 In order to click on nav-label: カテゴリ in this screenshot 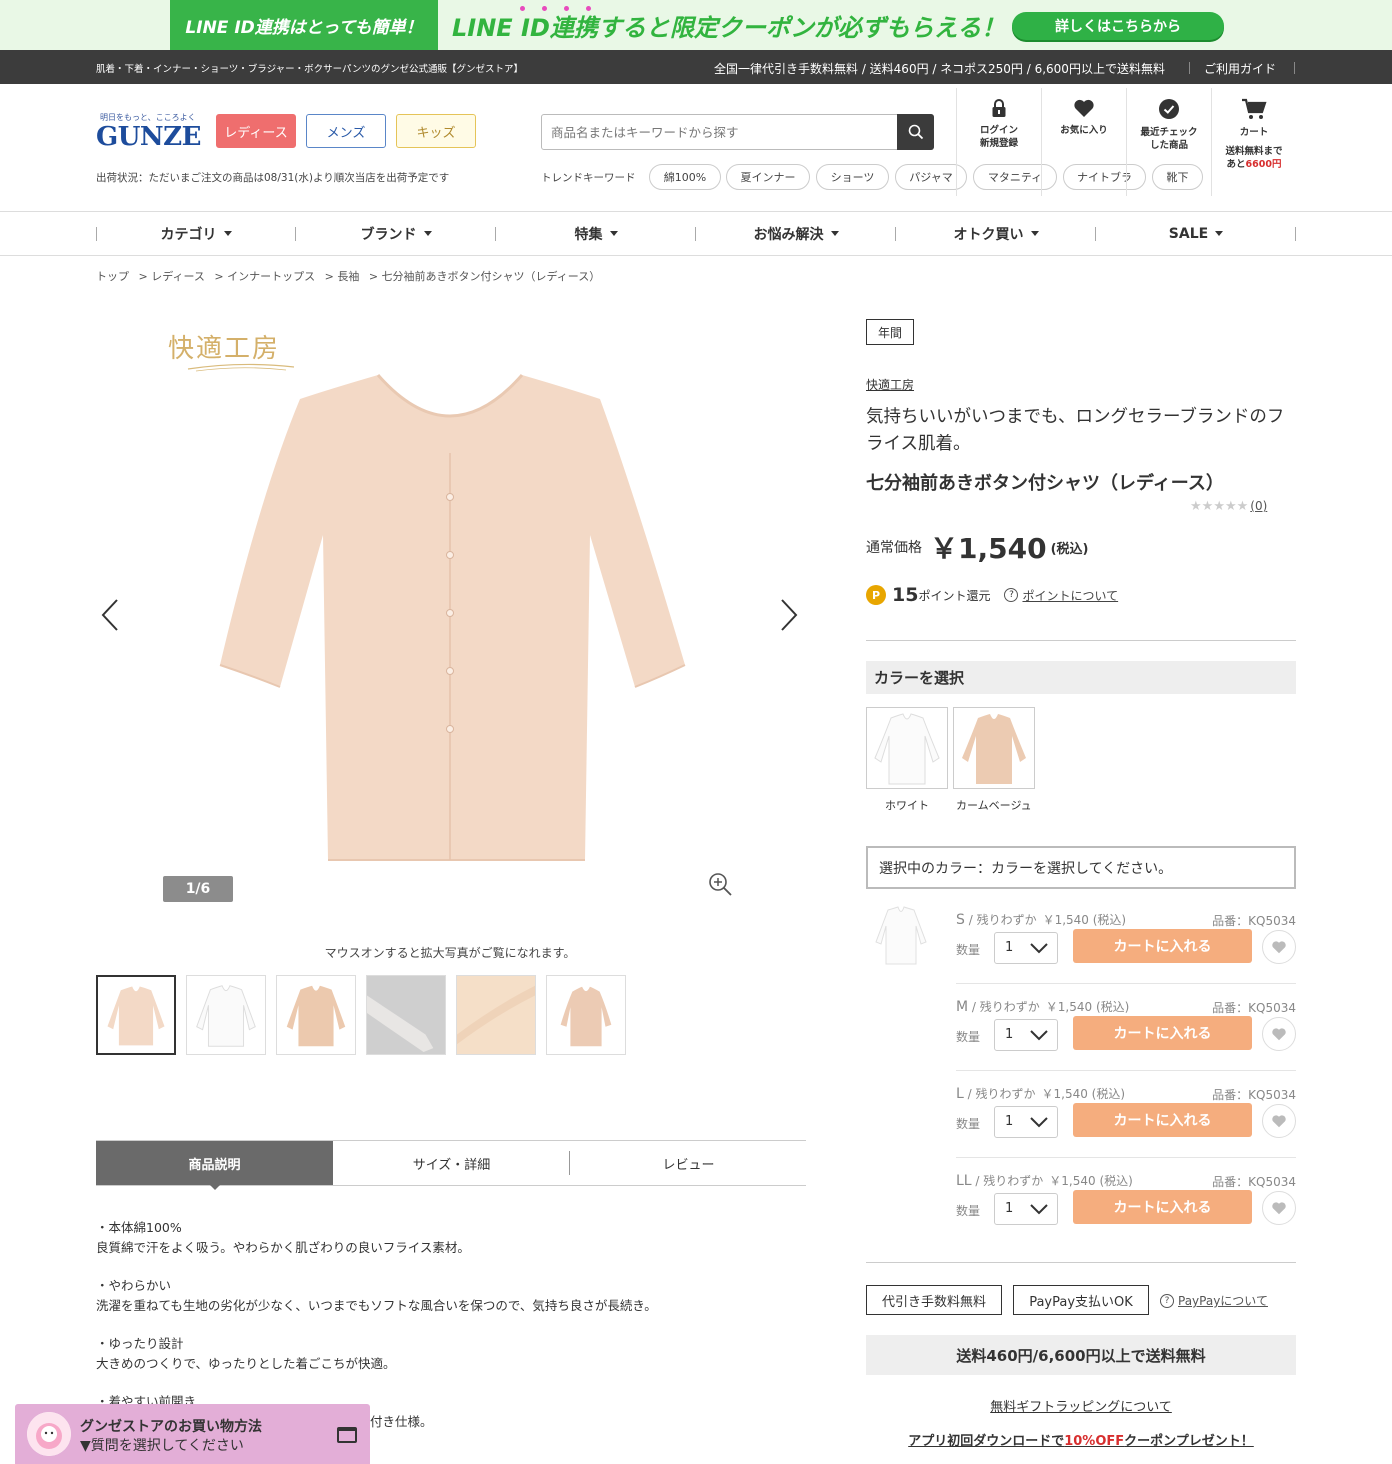, I will do `click(188, 234)`.